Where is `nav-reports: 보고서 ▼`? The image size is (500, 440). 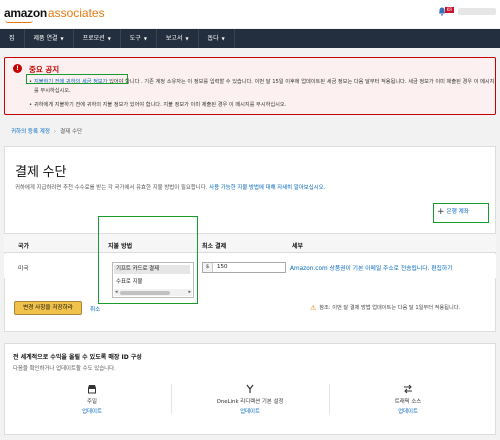
nav-reports: 보고서 ▼ is located at coordinates (178, 38).